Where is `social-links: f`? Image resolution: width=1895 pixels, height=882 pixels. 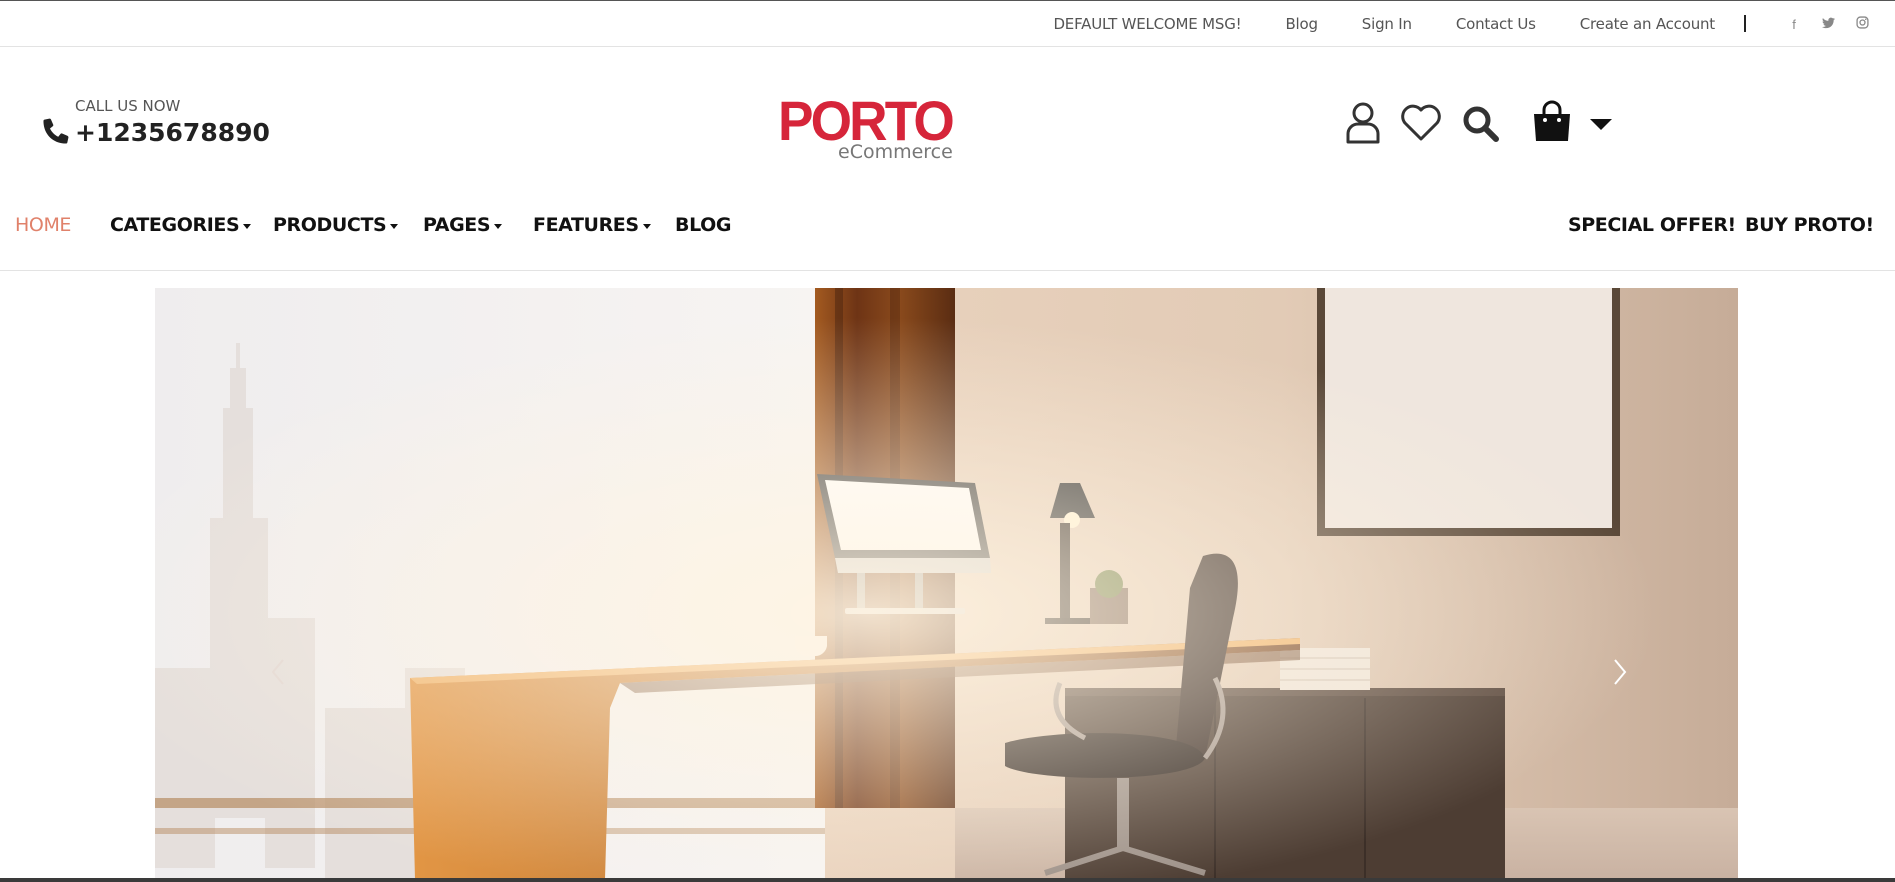 social-links: f is located at coordinates (1828, 24).